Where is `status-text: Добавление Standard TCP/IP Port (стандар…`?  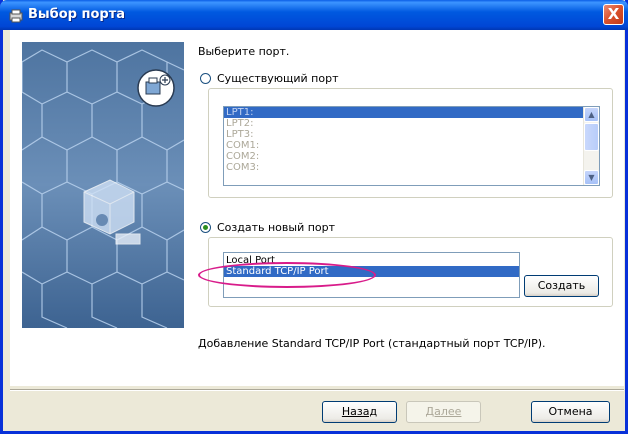 status-text: Добавление Standard TCP/IP Port (стандар… is located at coordinates (372, 343).